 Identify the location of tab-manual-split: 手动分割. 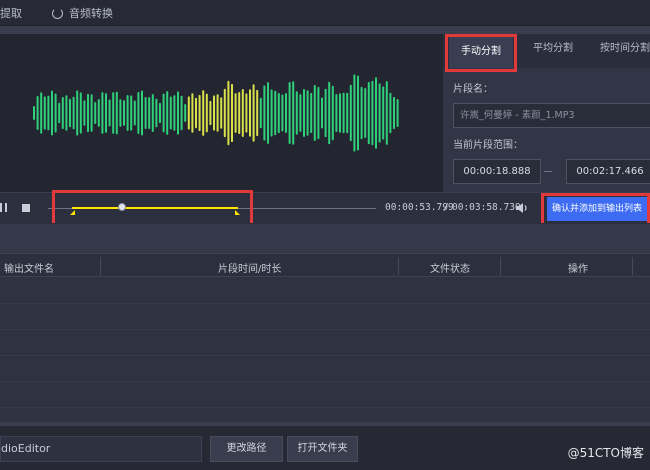
(481, 51).